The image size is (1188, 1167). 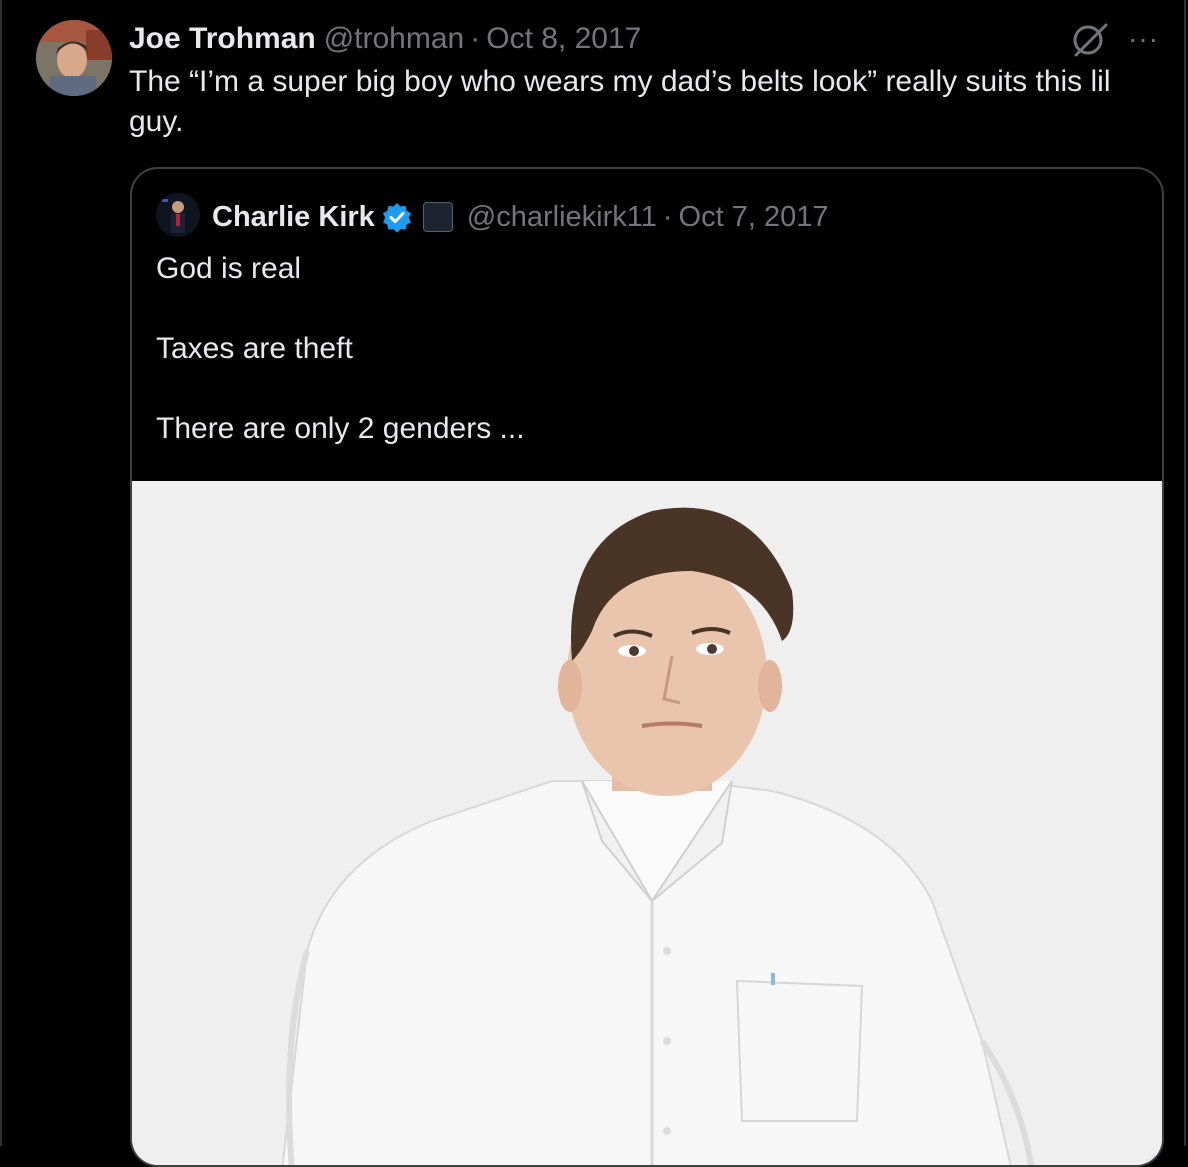 I want to click on quoted-tweet-date: Oct 7, 2017, so click(x=754, y=217).